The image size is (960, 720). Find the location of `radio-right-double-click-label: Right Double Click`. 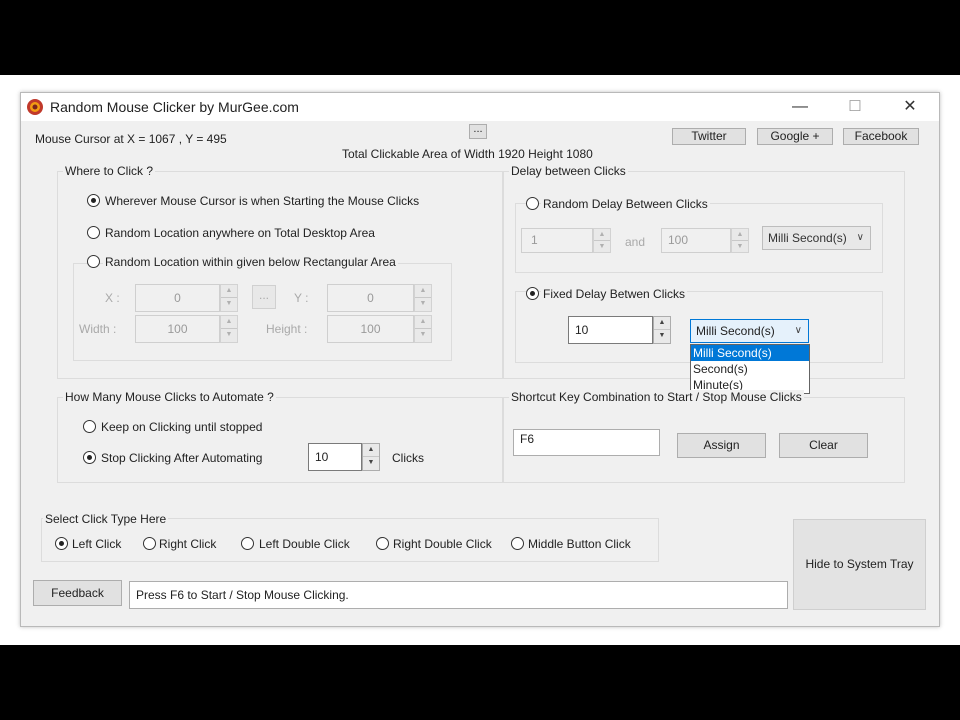

radio-right-double-click-label: Right Double Click is located at coordinates (442, 544).